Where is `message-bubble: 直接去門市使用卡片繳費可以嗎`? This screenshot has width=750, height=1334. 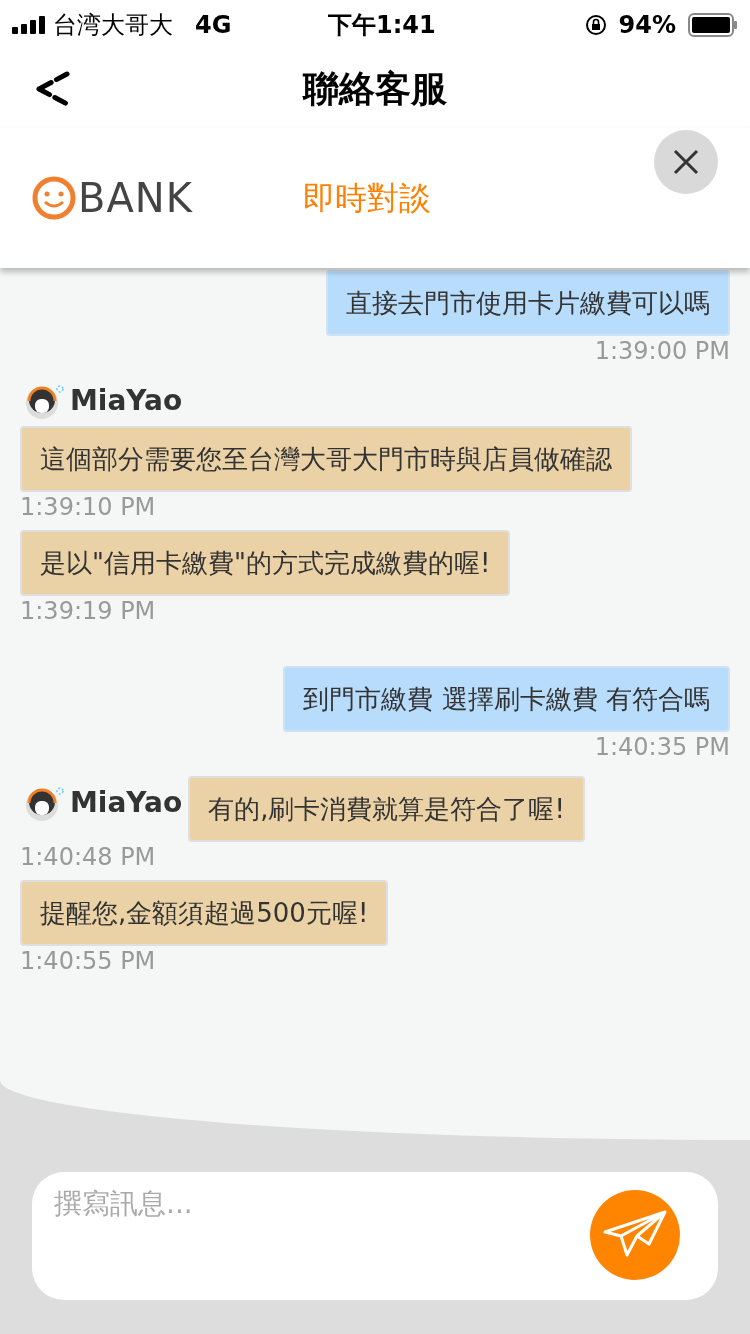 message-bubble: 直接去門市使用卡片繳費可以嗎 is located at coordinates (528, 303).